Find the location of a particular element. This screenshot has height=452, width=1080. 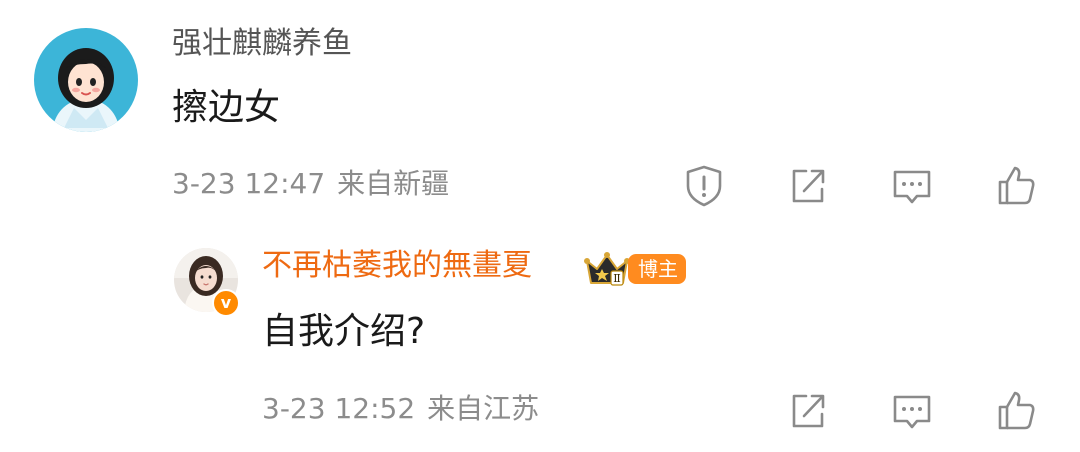

crown-level: Ⅱ is located at coordinates (616, 278).